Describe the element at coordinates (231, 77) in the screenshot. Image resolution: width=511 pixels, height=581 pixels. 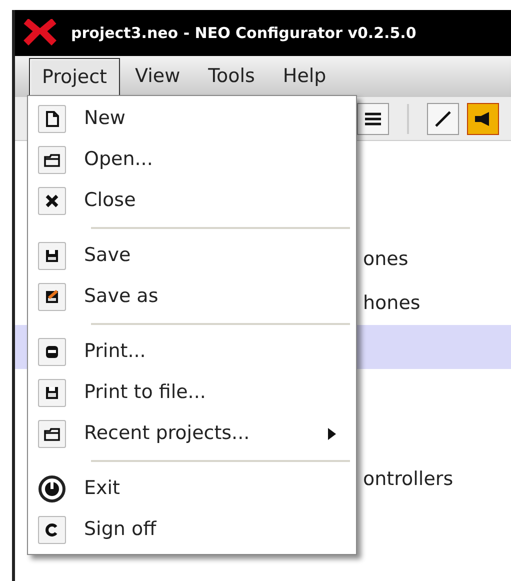
I see `menu-item: Tools` at that location.